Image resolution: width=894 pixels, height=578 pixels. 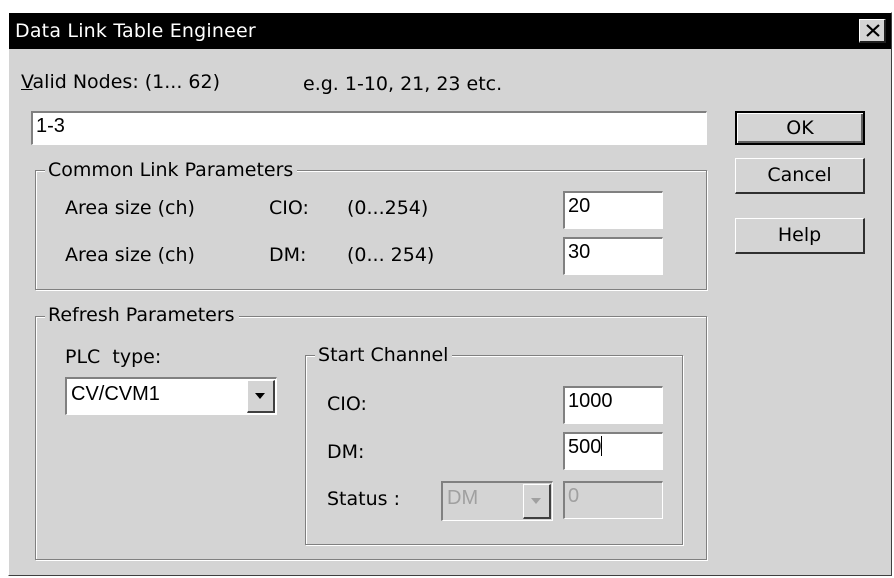 What do you see at coordinates (613, 500) in the screenshot?
I see `status-value-input: 0` at bounding box center [613, 500].